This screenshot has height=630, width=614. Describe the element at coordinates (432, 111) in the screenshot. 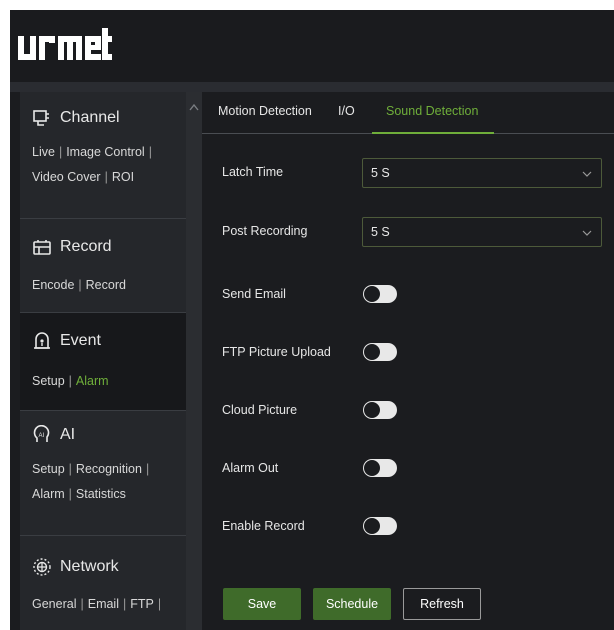

I see `tab-sound-detection: Sound Detection` at that location.